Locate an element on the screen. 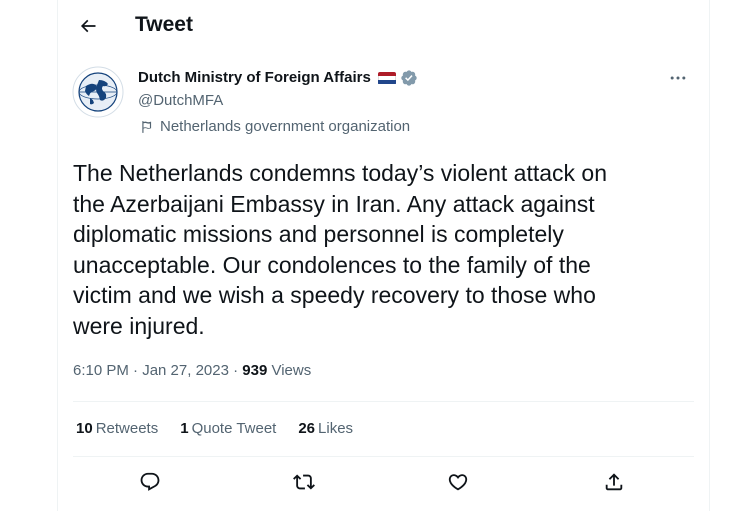  verified-badge-icon is located at coordinates (409, 78).